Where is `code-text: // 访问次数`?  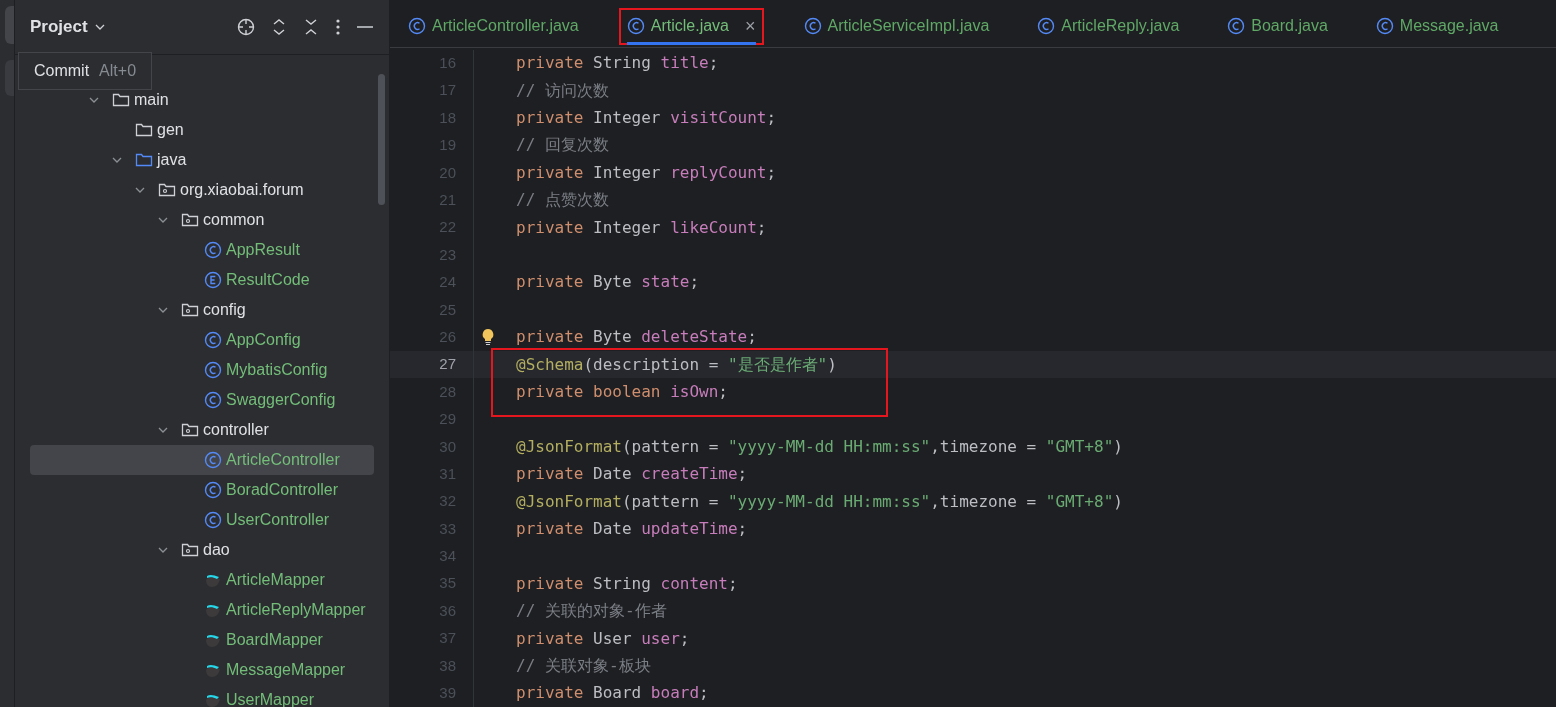 code-text: // 访问次数 is located at coordinates (562, 90).